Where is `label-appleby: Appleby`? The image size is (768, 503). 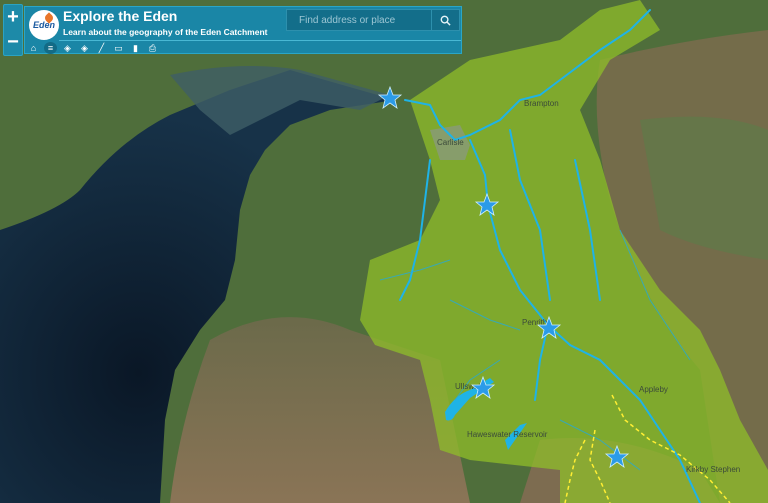
label-appleby: Appleby is located at coordinates (653, 389).